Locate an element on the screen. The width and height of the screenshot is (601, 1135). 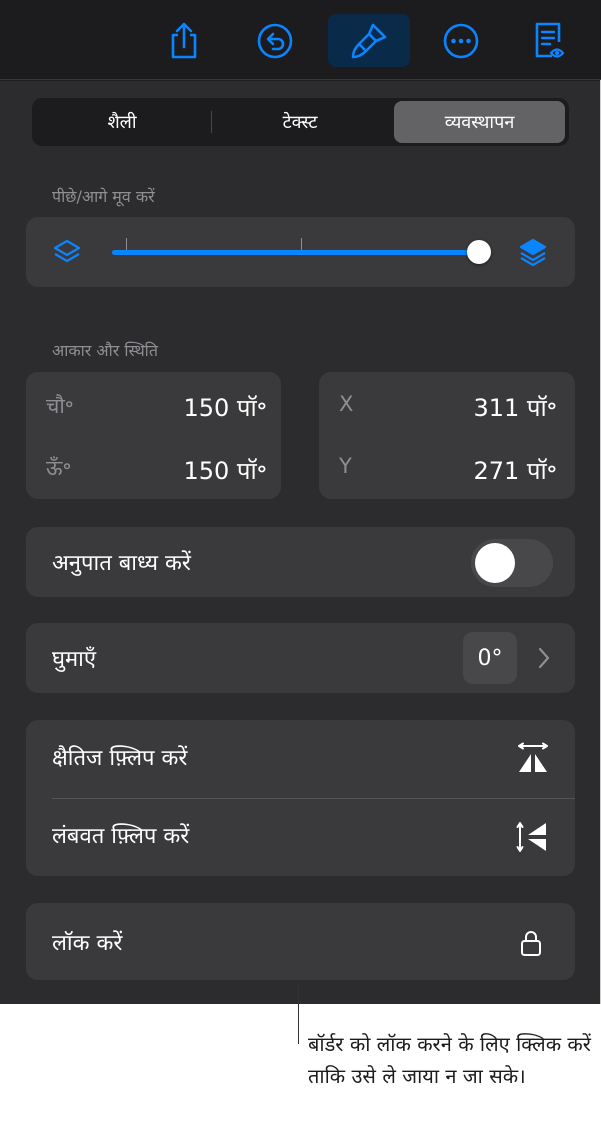
undo-button is located at coordinates (275, 40).